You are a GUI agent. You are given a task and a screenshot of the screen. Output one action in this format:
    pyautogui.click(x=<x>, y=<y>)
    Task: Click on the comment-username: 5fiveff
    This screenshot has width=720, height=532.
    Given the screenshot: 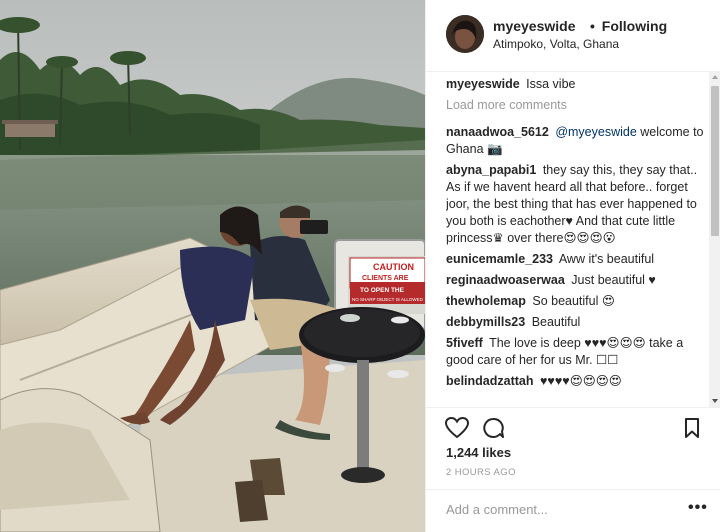 What is the action you would take?
    pyautogui.click(x=464, y=343)
    